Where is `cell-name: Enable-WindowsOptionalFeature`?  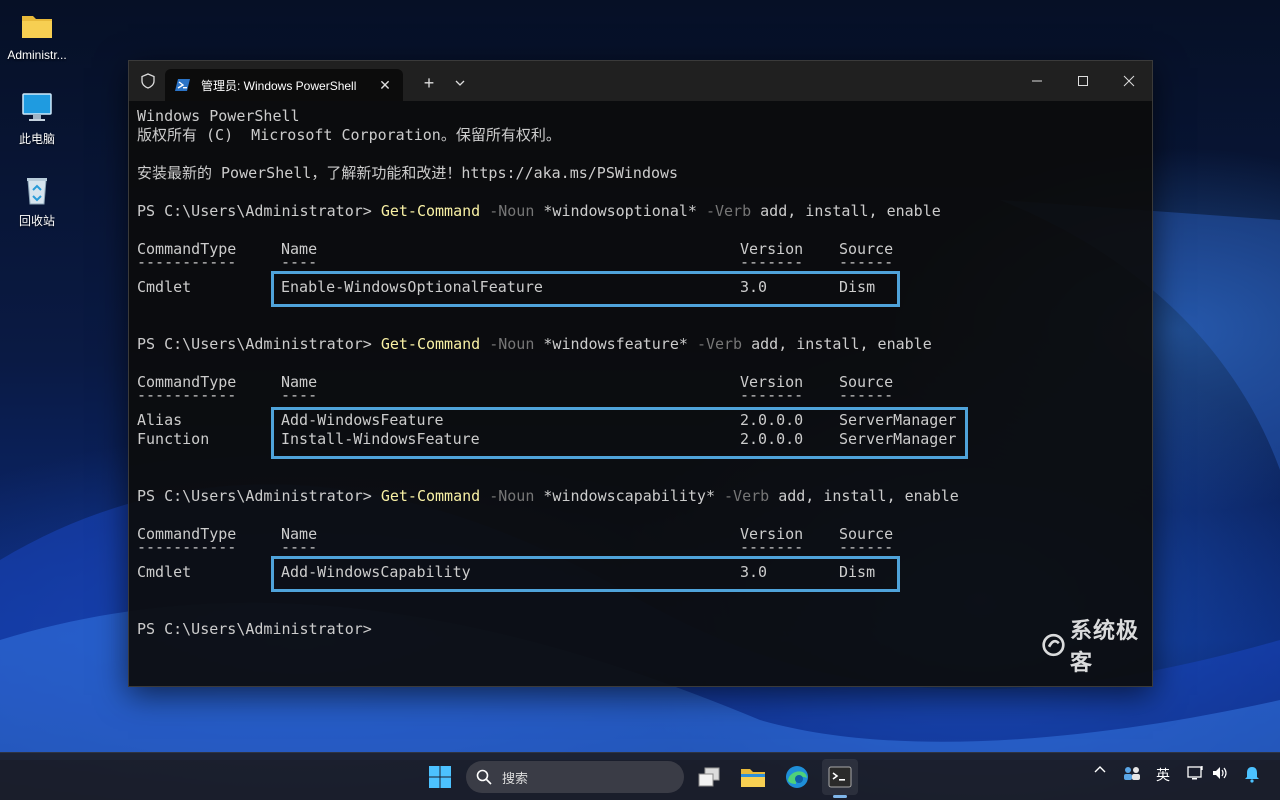
cell-name: Enable-WindowsOptionalFeature is located at coordinates (412, 287).